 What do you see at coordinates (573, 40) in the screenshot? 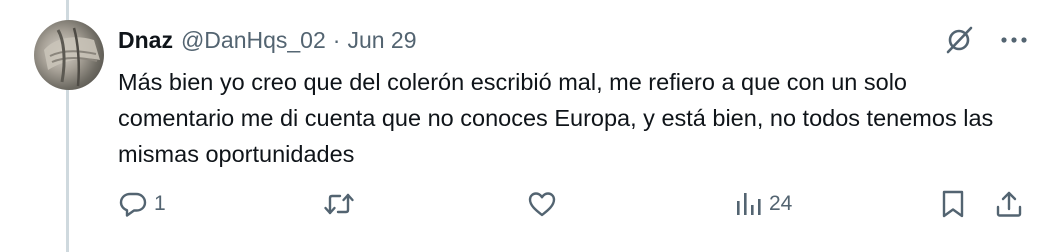
I see `tweet-header: Dnaz @DanHqs_02 · Jun 29` at bounding box center [573, 40].